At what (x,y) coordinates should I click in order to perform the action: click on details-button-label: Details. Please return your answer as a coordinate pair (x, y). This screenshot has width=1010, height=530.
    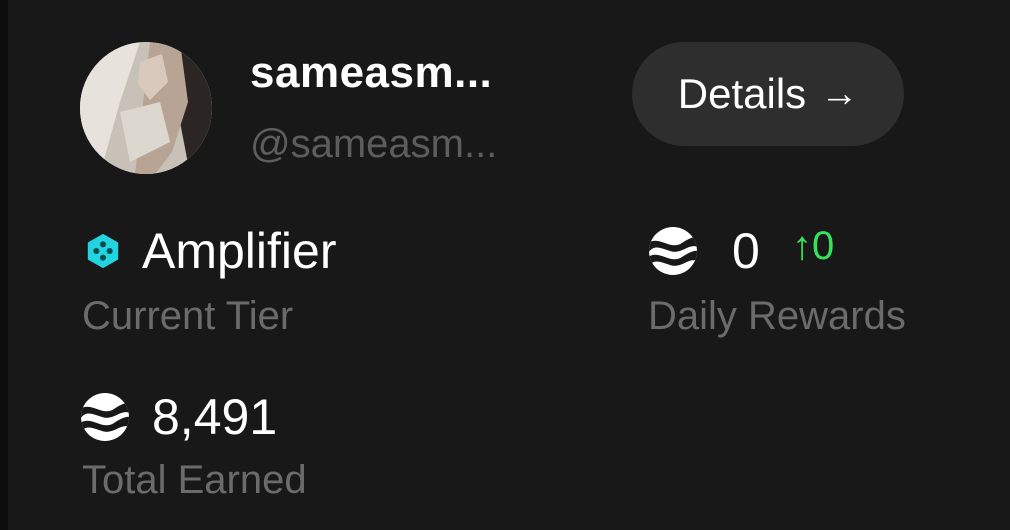
    Looking at the image, I should click on (742, 93).